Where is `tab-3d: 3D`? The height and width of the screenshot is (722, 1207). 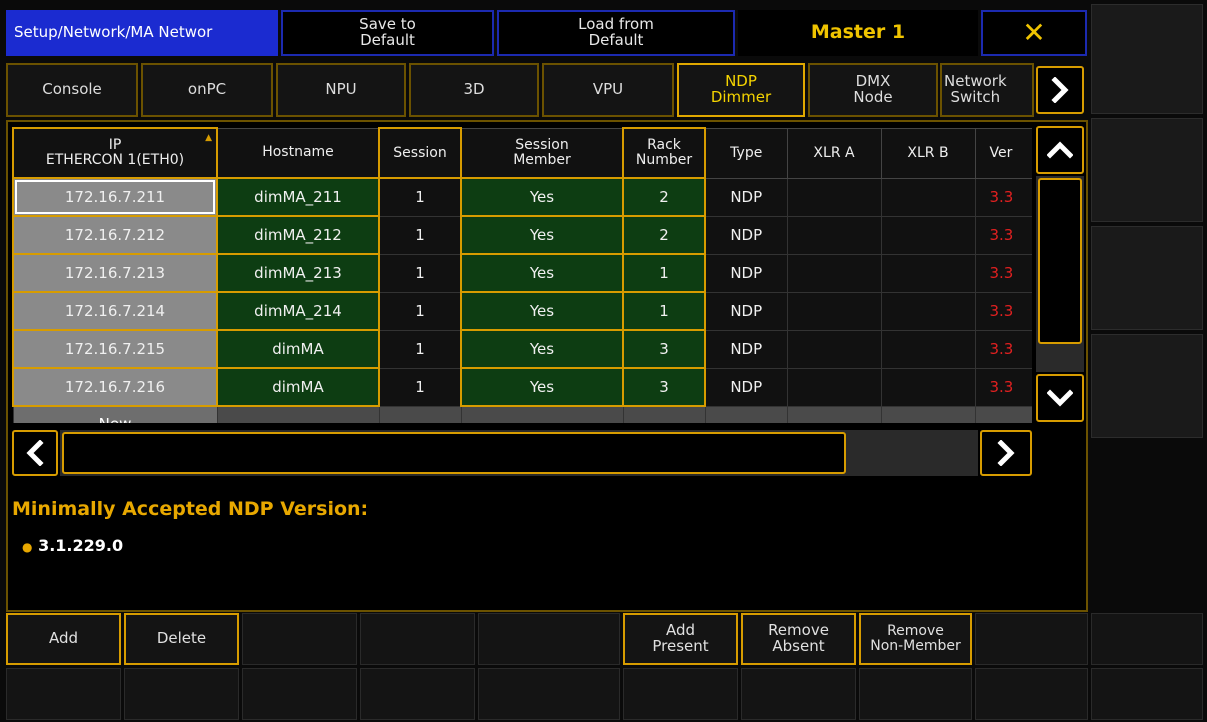
tab-3d: 3D is located at coordinates (474, 90).